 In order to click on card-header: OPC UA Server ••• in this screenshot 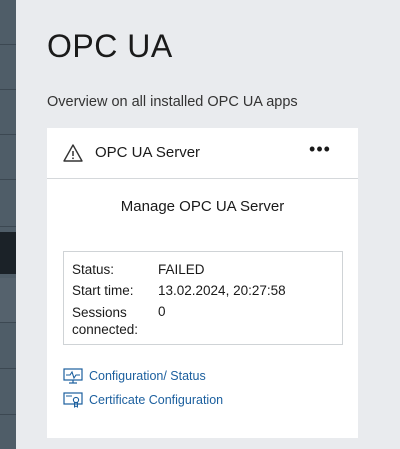, I will do `click(202, 153)`.